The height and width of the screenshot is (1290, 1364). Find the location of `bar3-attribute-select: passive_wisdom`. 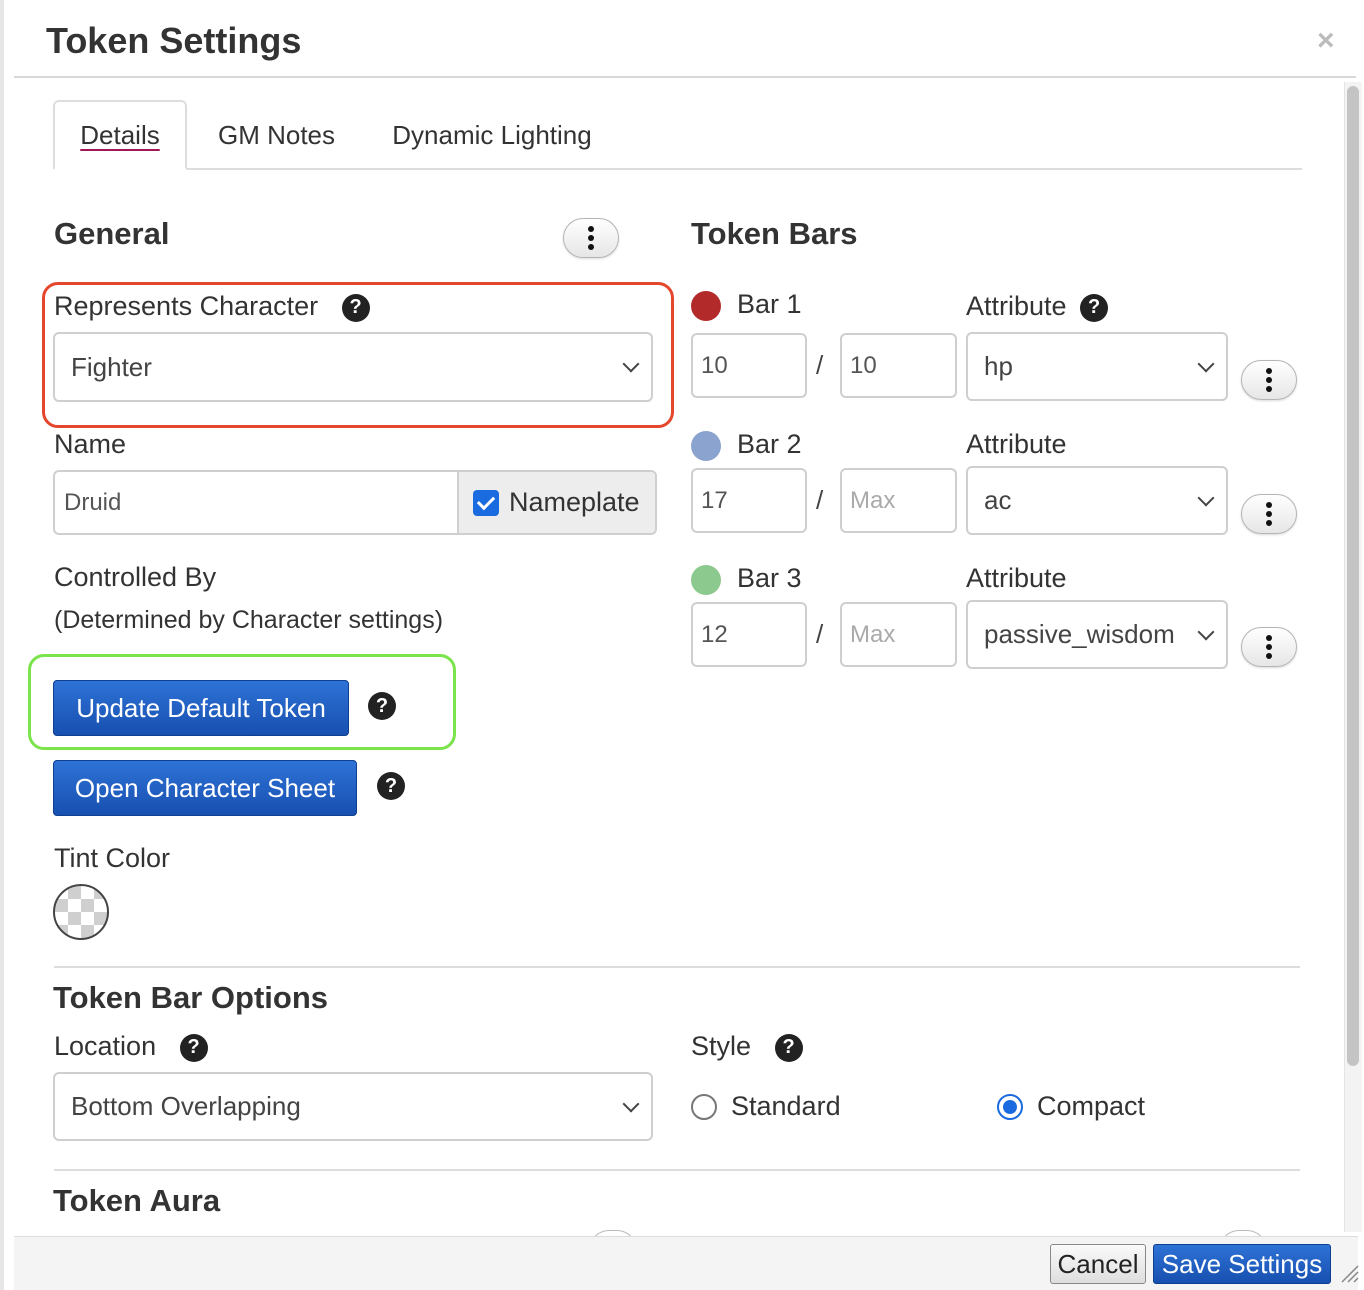

bar3-attribute-select: passive_wisdom is located at coordinates (1097, 634).